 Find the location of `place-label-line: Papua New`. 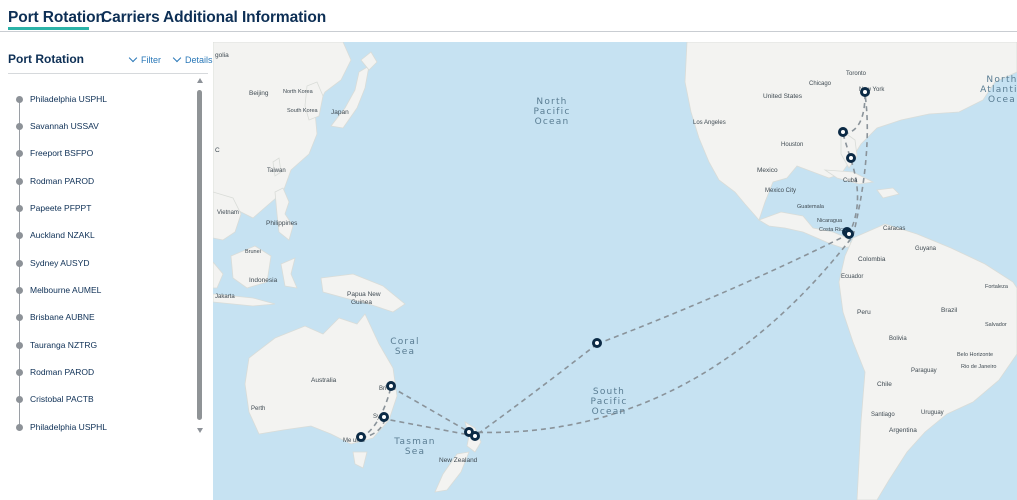

place-label-line: Papua New is located at coordinates (364, 294).